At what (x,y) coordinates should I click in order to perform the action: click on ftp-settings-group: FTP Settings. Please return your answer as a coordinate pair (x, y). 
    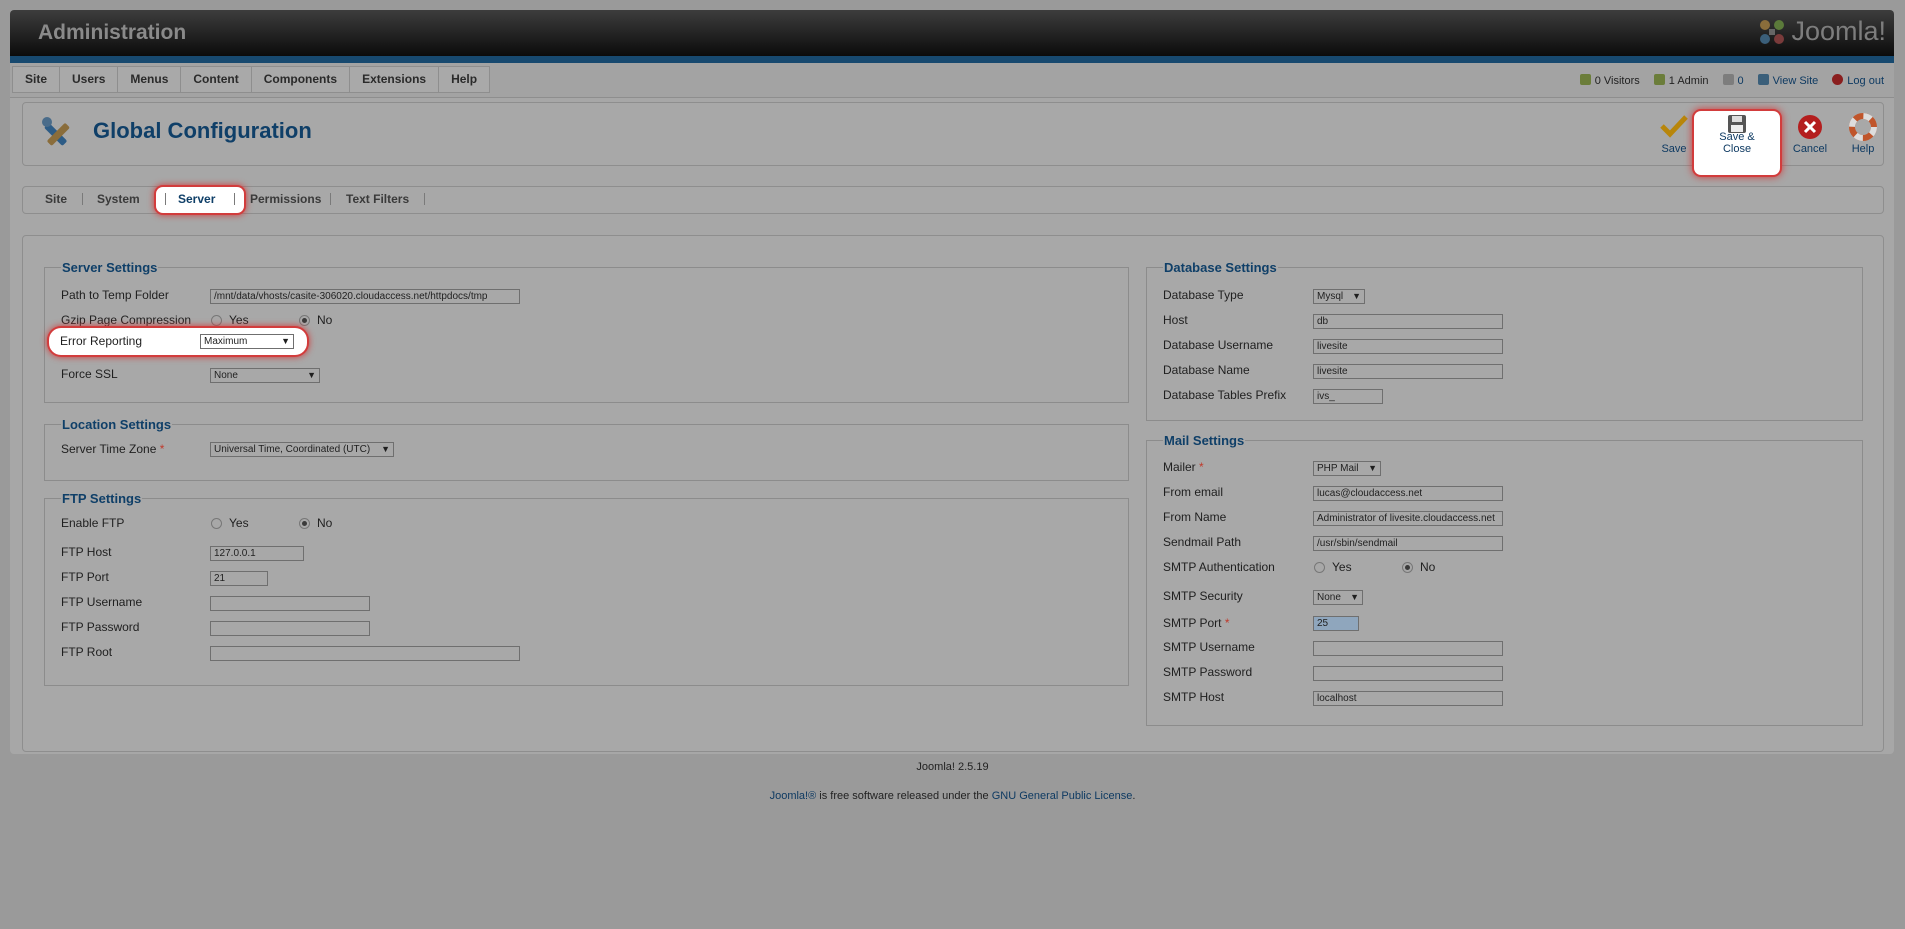
    Looking at the image, I should click on (586, 588).